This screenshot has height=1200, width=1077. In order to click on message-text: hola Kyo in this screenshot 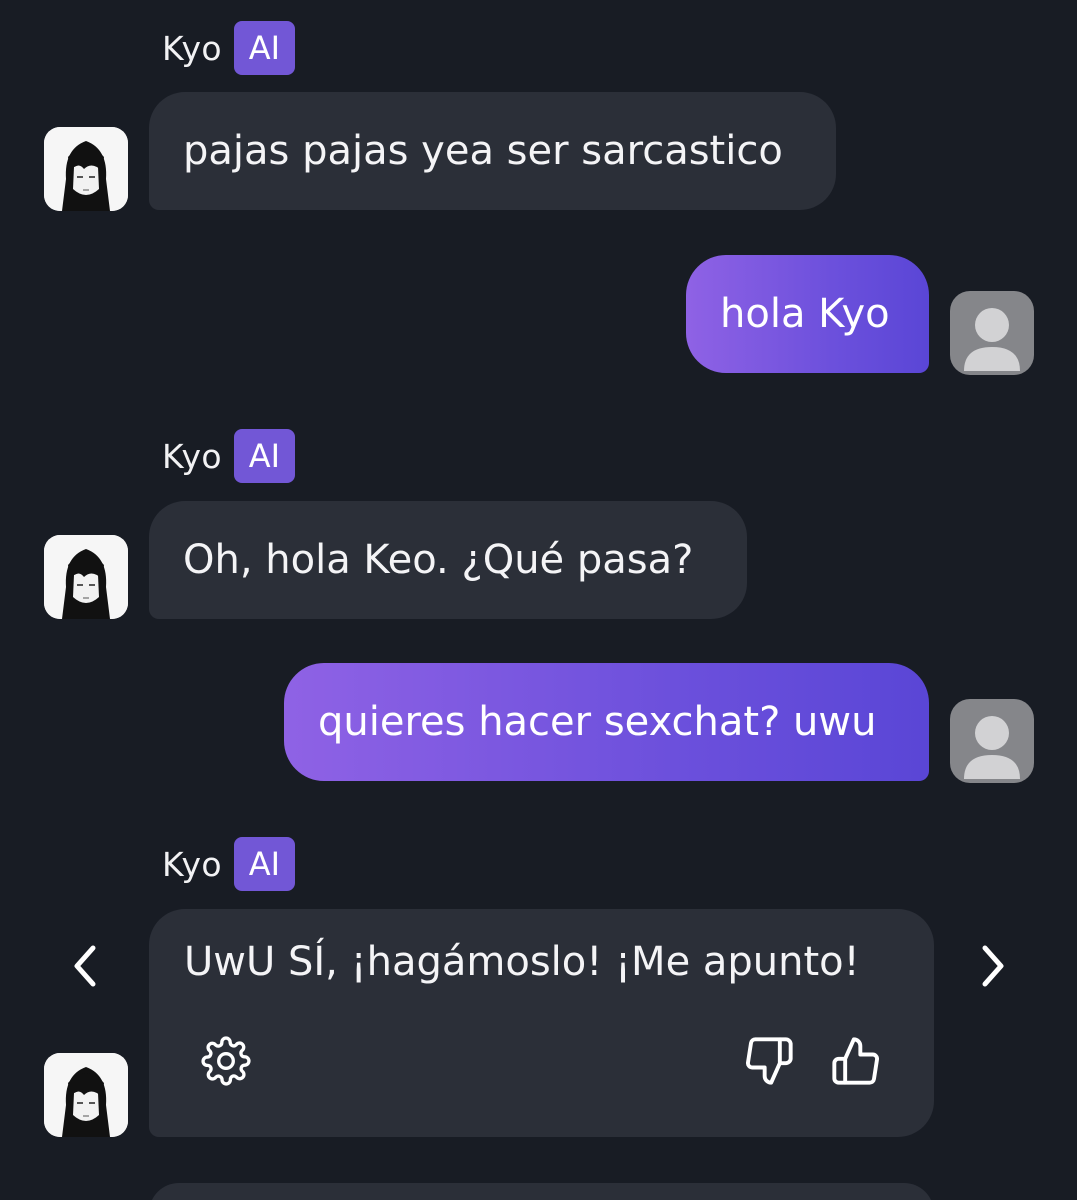, I will do `click(805, 314)`.